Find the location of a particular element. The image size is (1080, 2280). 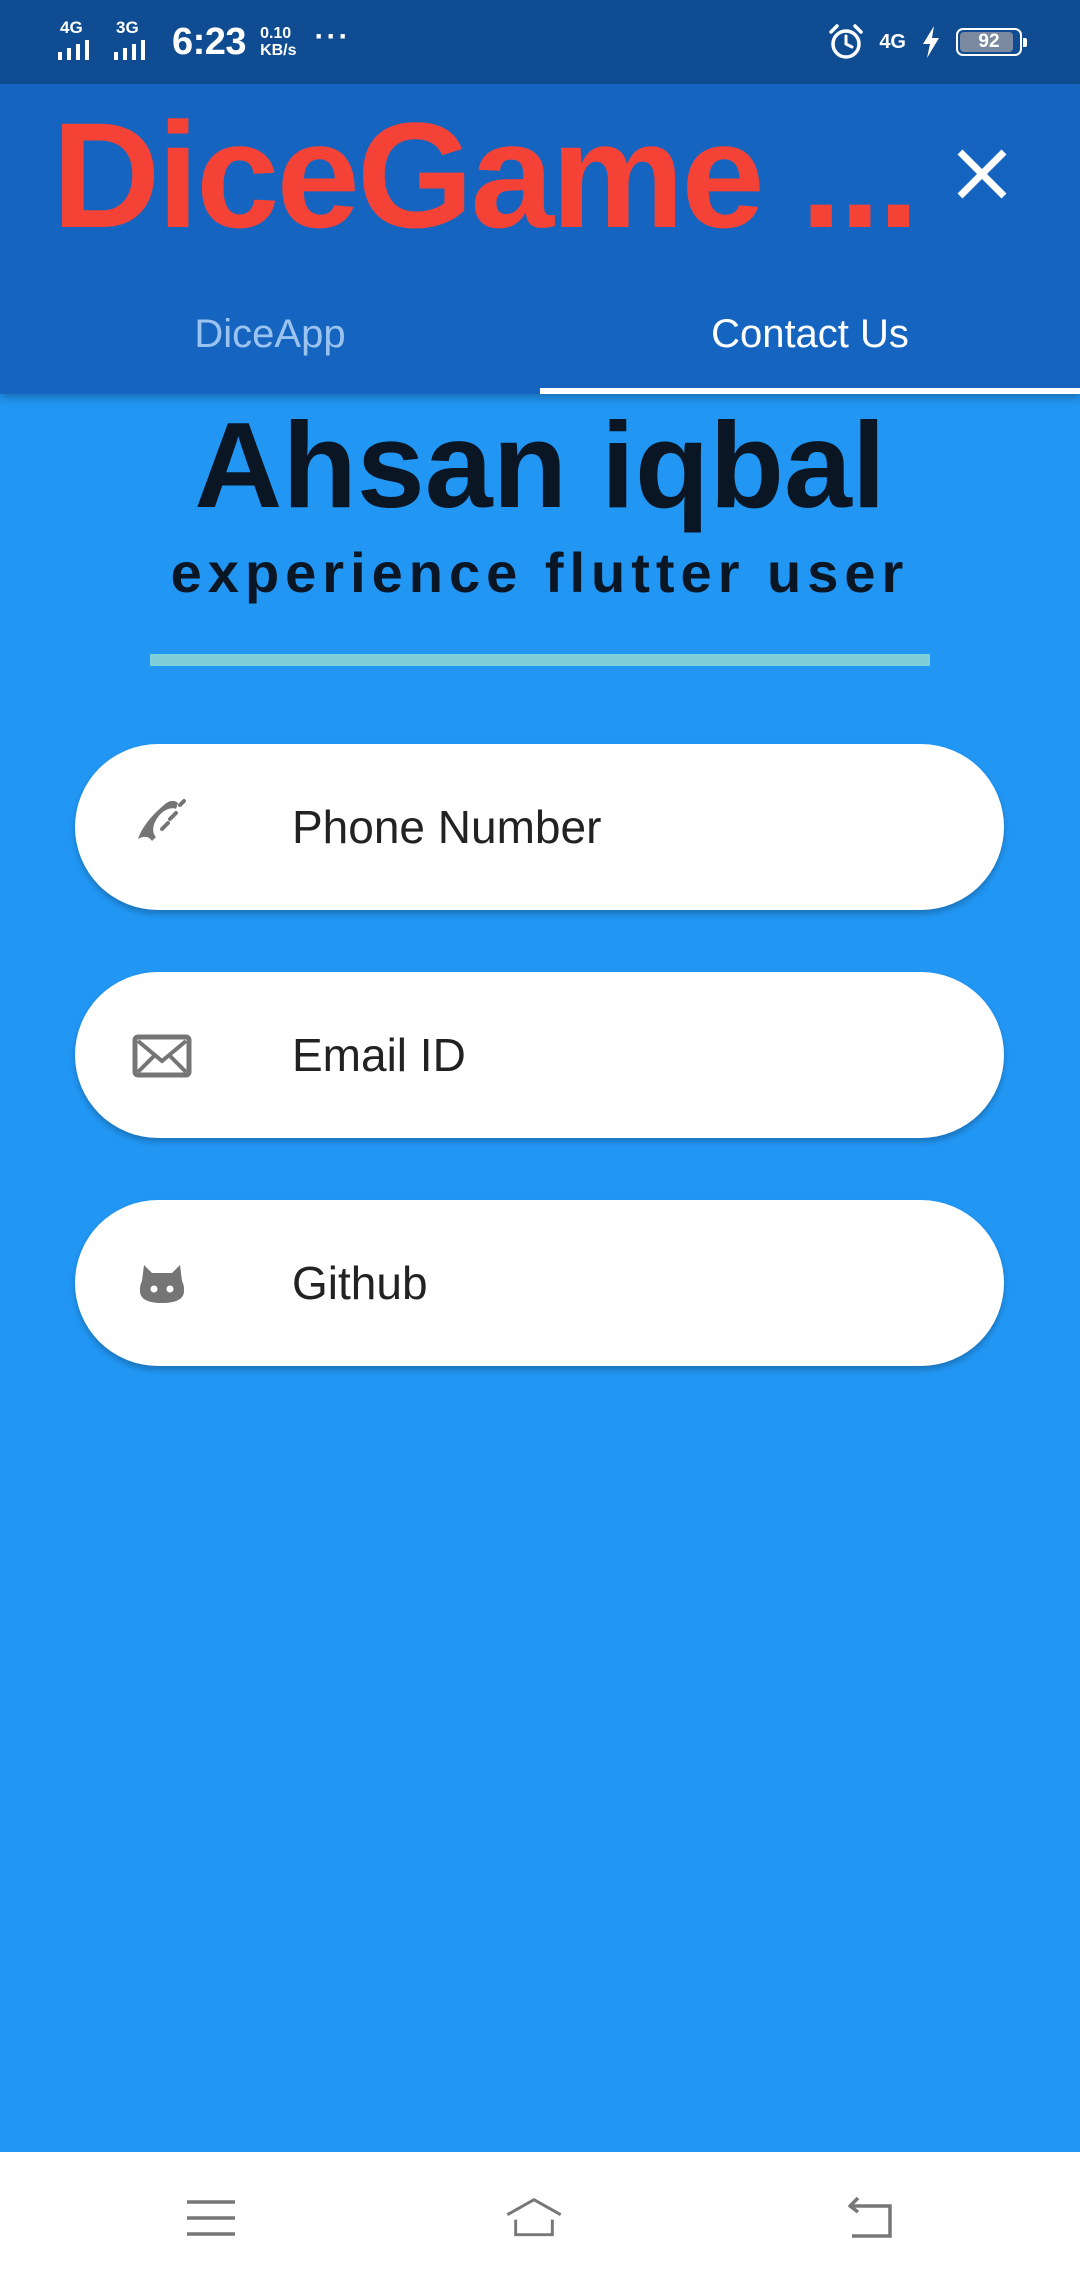

github-icon is located at coordinates (162, 1284).